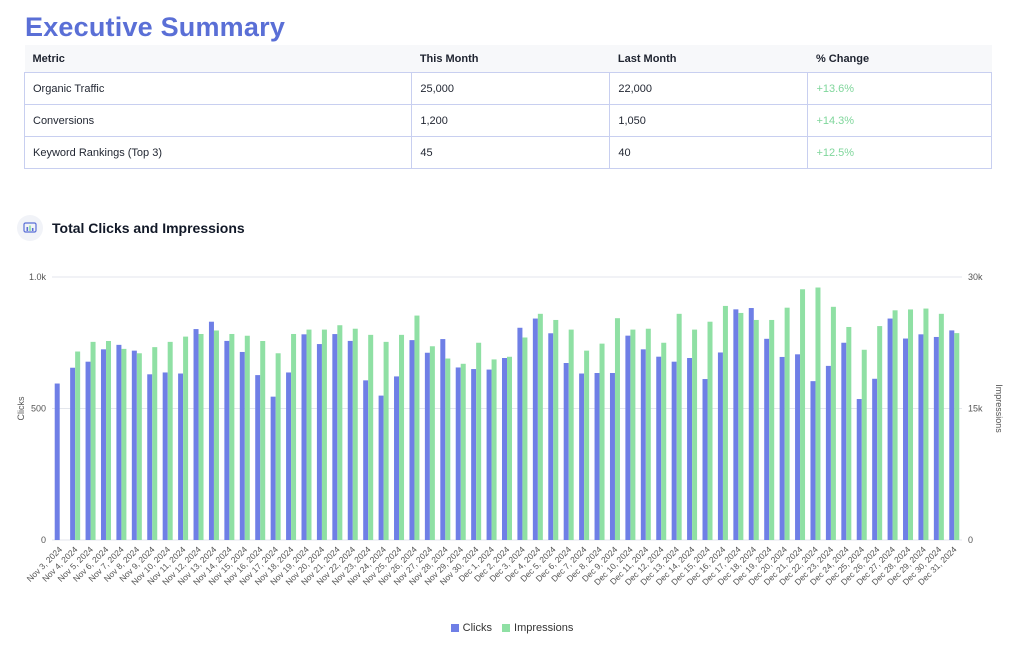 The image size is (1024, 654). What do you see at coordinates (218, 120) in the screenshot?
I see `cell-metric: Conversions` at bounding box center [218, 120].